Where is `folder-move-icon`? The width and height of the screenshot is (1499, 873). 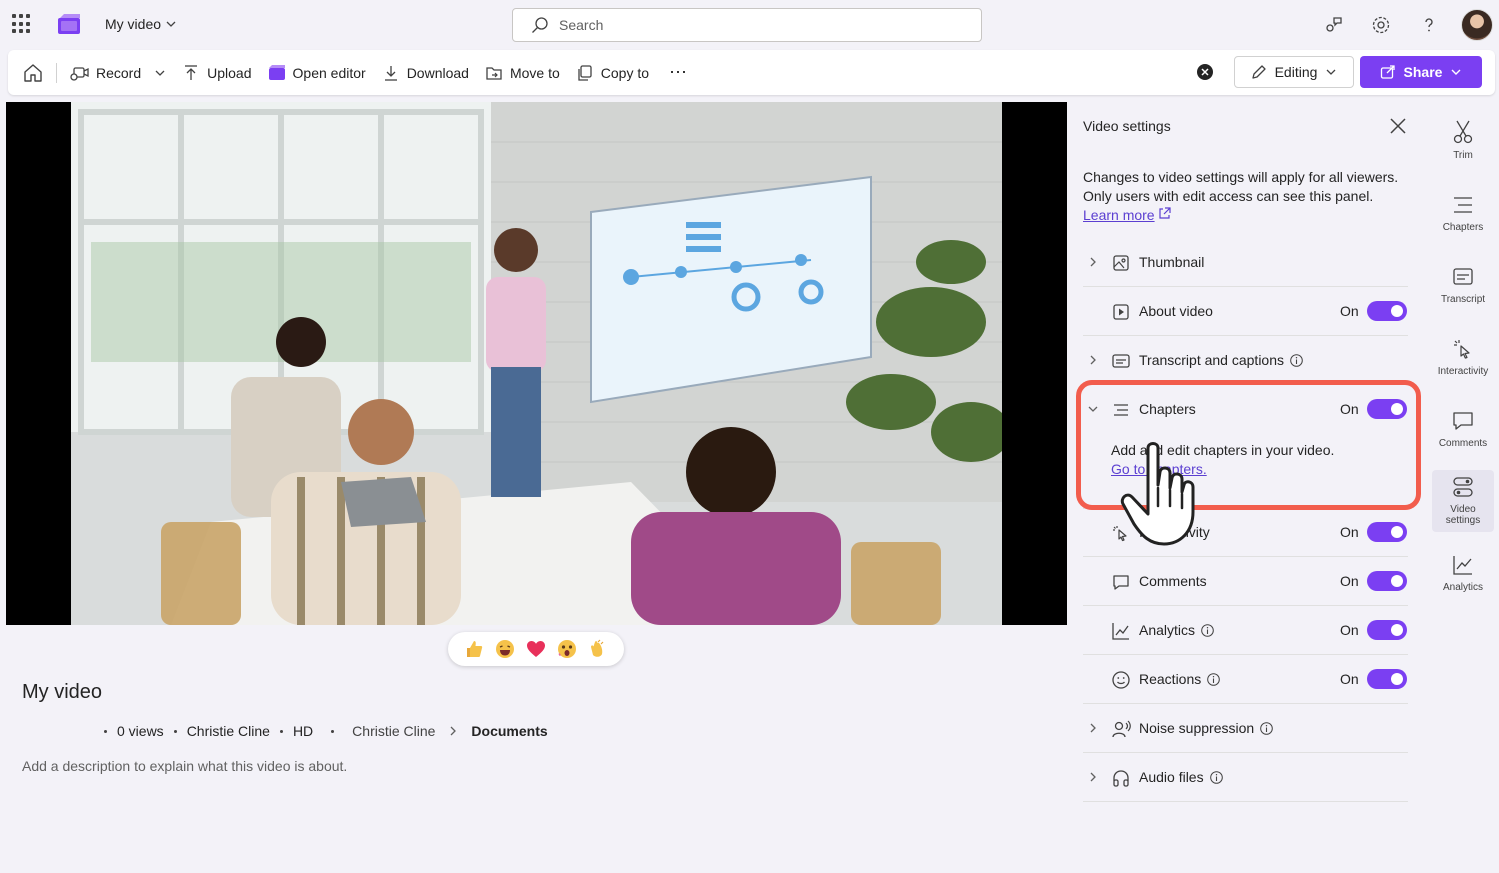
folder-move-icon is located at coordinates (494, 73).